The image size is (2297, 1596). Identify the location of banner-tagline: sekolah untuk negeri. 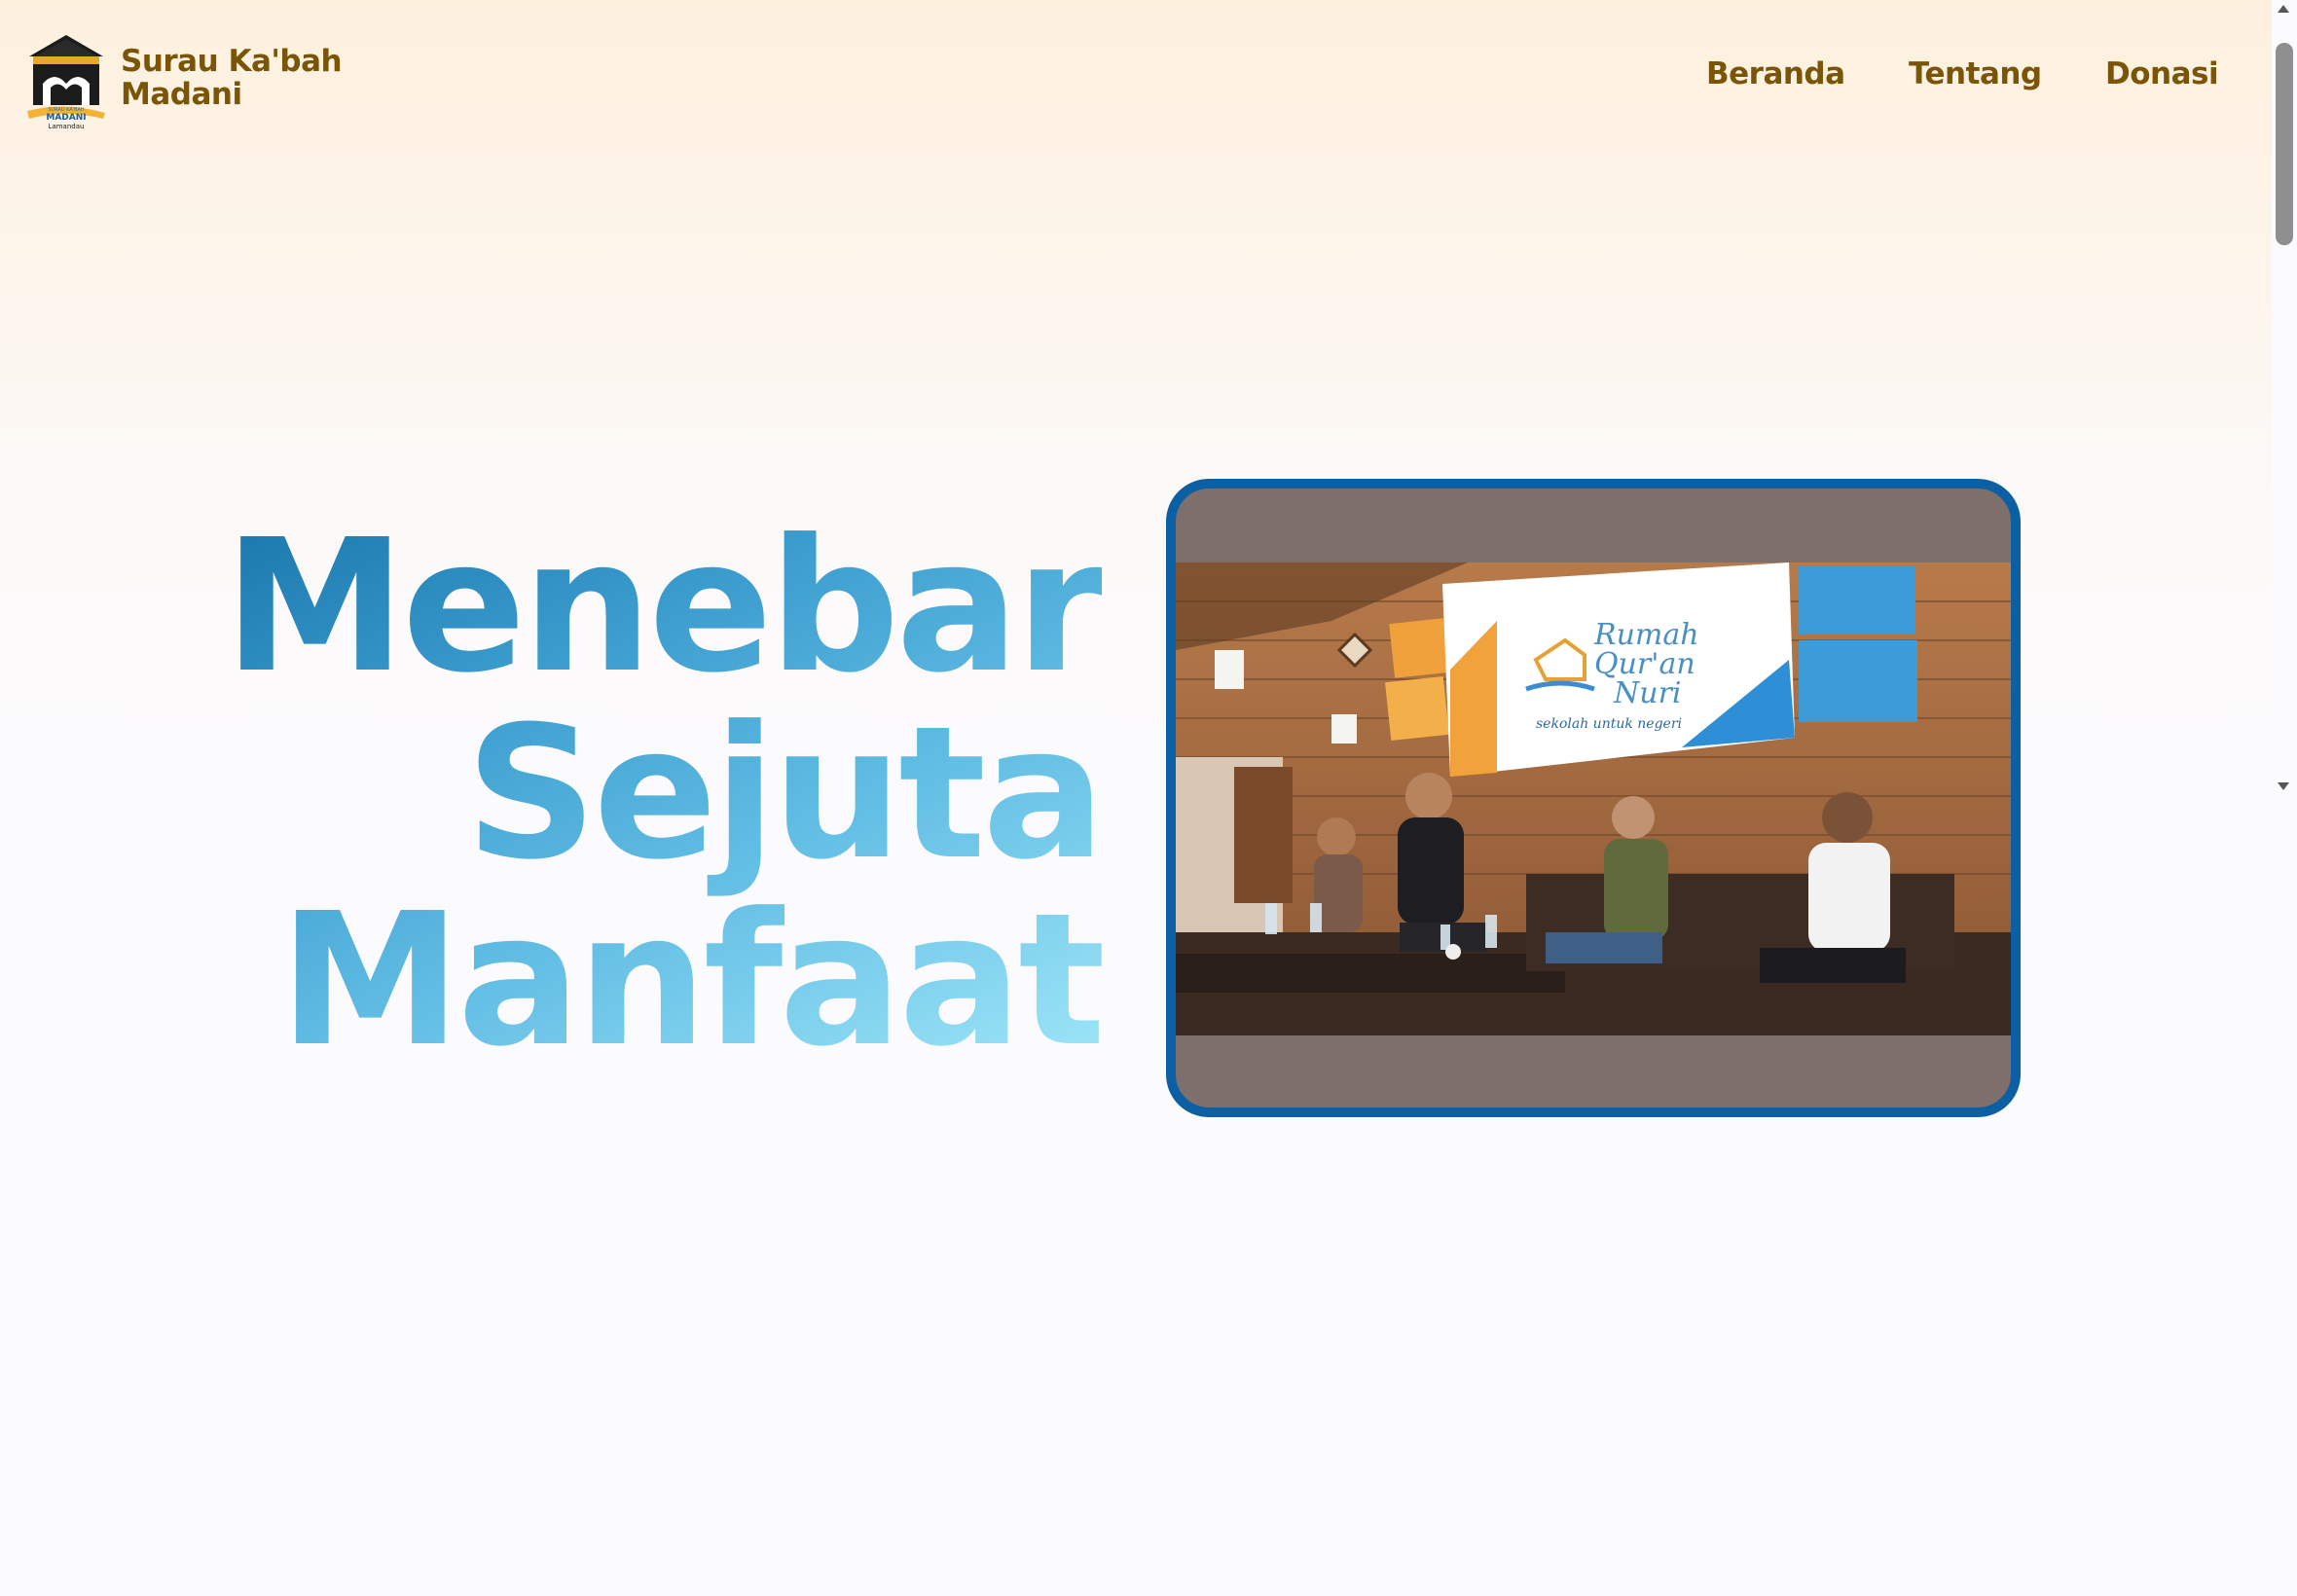
(1609, 724).